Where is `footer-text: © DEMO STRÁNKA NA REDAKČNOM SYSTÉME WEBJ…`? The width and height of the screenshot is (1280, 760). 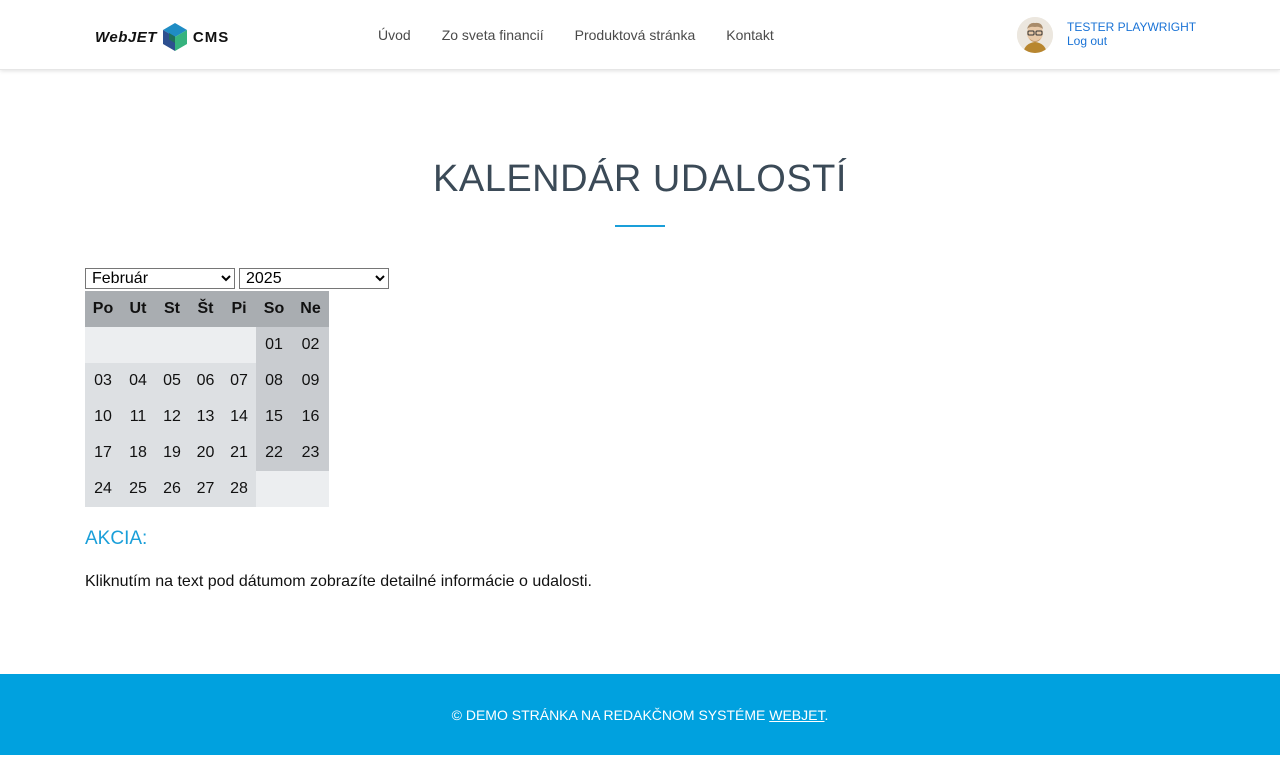 footer-text: © DEMO STRÁNKA NA REDAKČNOM SYSTÉME WEBJ… is located at coordinates (640, 715).